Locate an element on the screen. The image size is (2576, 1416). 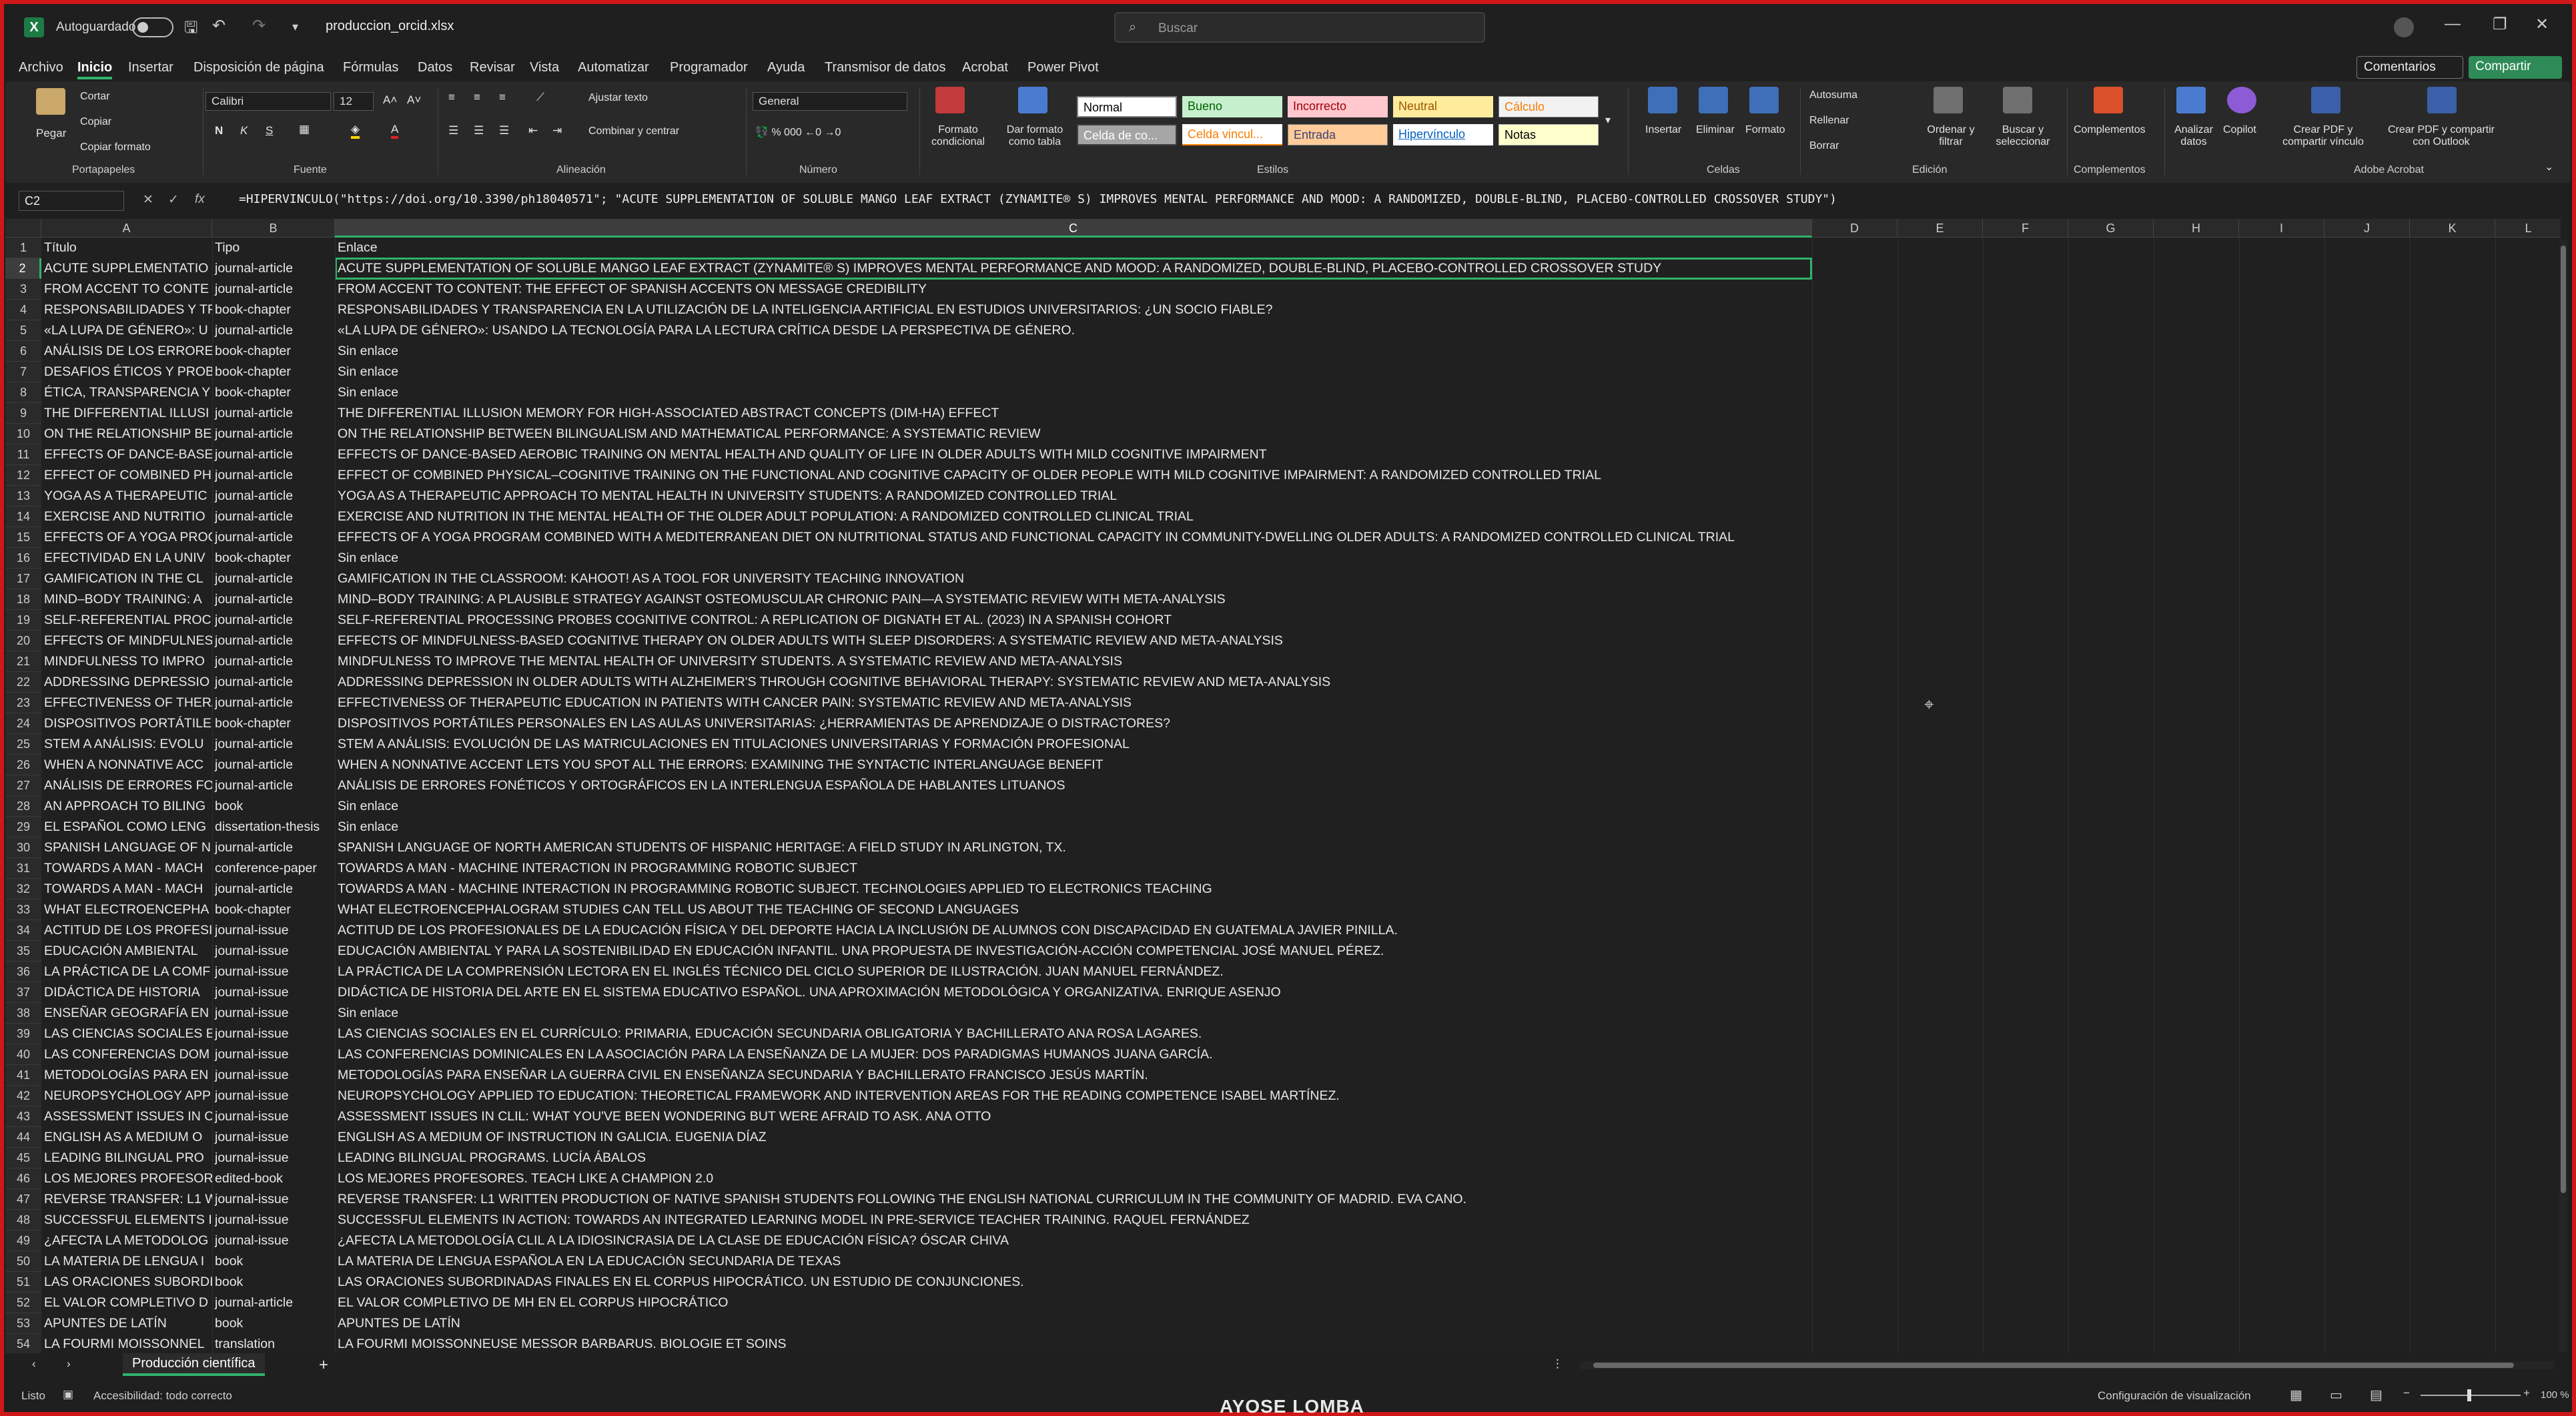
analyze-data-icon is located at coordinates (2191, 100).